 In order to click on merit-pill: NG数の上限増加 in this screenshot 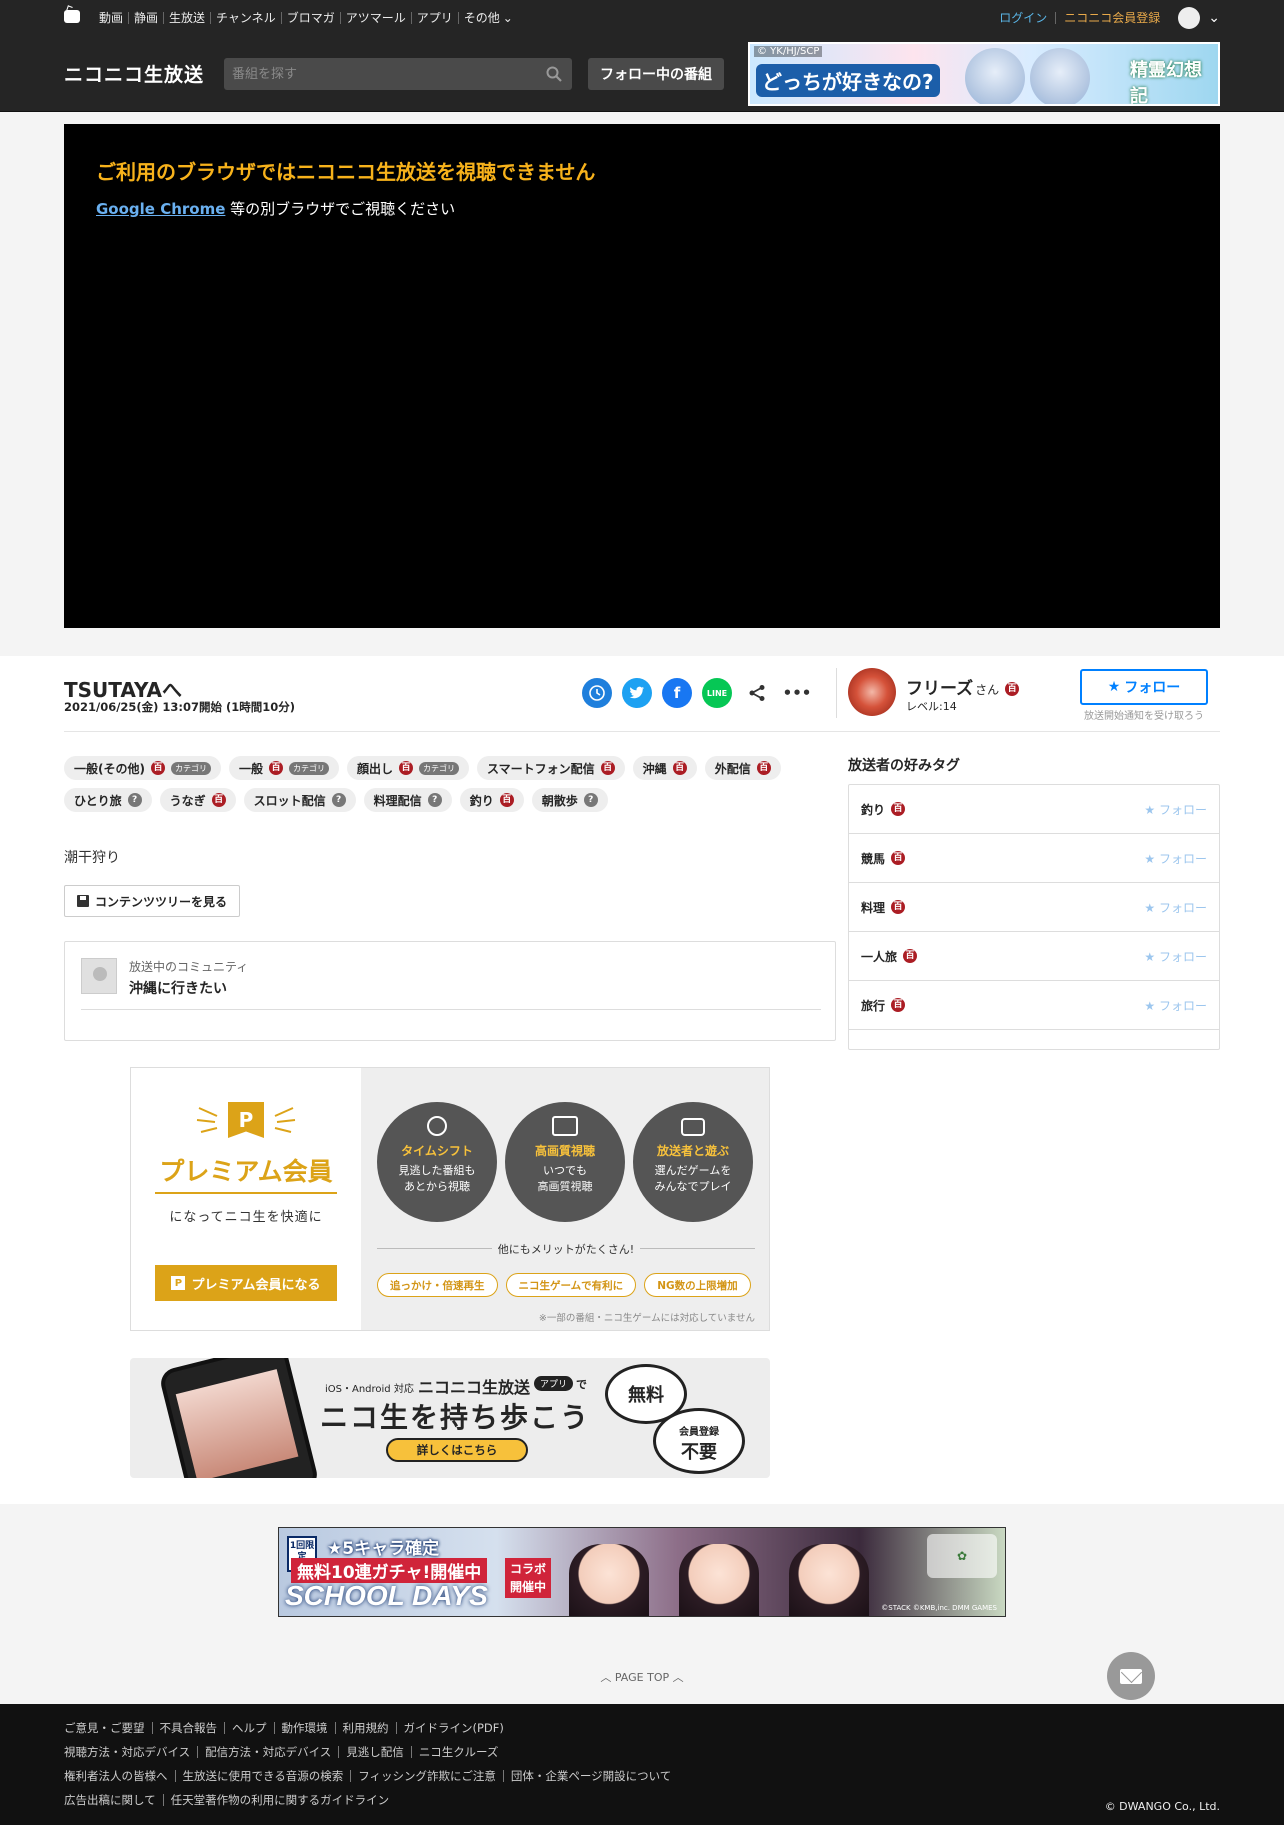, I will do `click(697, 1285)`.